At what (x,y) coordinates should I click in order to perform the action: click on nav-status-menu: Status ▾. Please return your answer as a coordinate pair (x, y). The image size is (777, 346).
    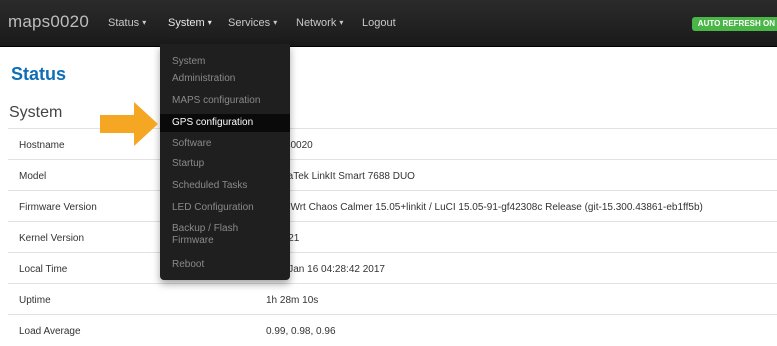
    Looking at the image, I should click on (127, 23).